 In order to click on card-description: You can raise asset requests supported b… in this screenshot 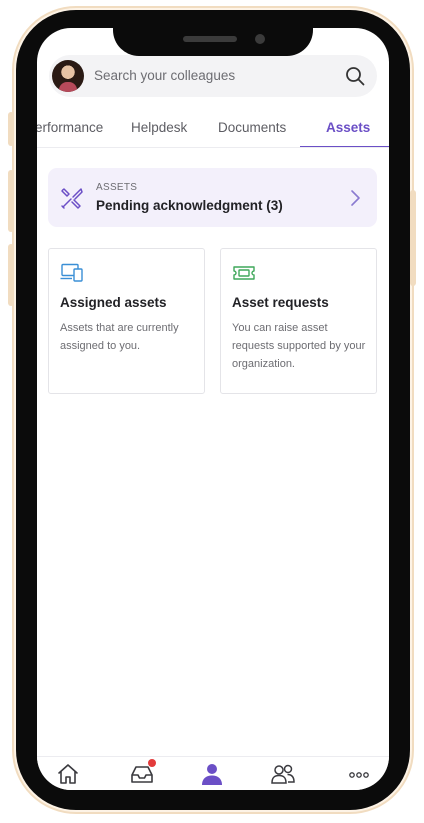, I will do `click(299, 346)`.